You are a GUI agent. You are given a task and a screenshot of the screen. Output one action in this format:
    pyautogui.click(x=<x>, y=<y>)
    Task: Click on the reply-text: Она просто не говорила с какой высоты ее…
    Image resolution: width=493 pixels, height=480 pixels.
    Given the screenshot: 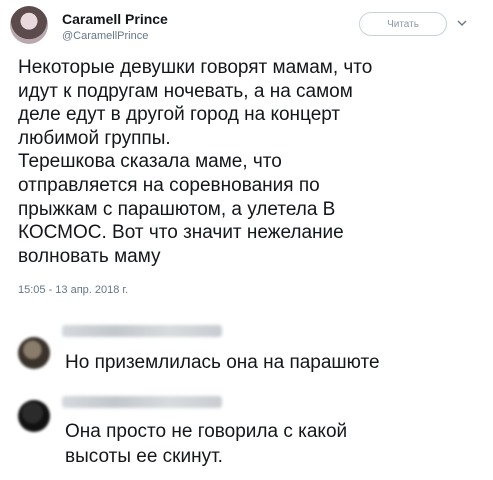 What is the action you would take?
    pyautogui.click(x=206, y=444)
    